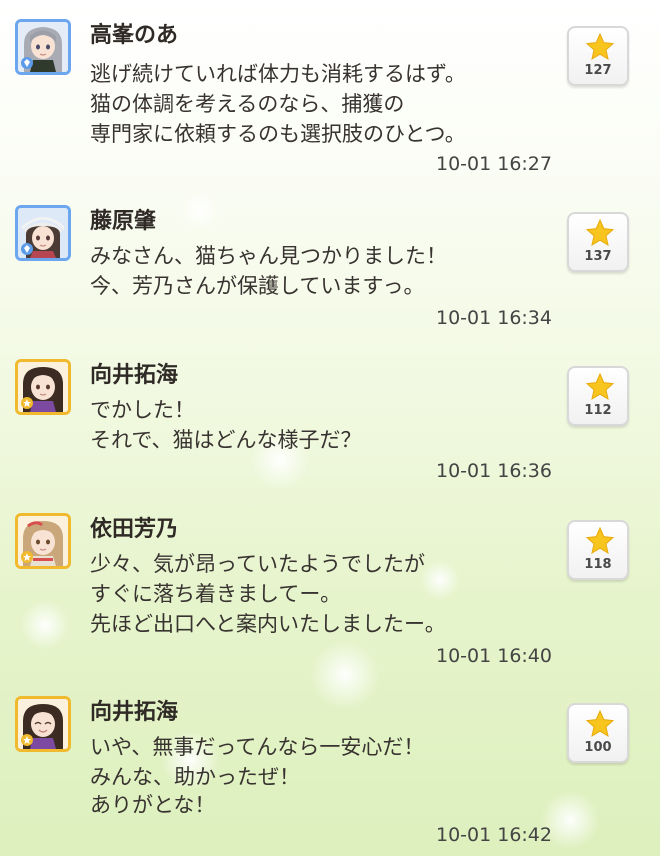  Describe the element at coordinates (598, 410) in the screenshot. I see `like-count: 112` at that location.